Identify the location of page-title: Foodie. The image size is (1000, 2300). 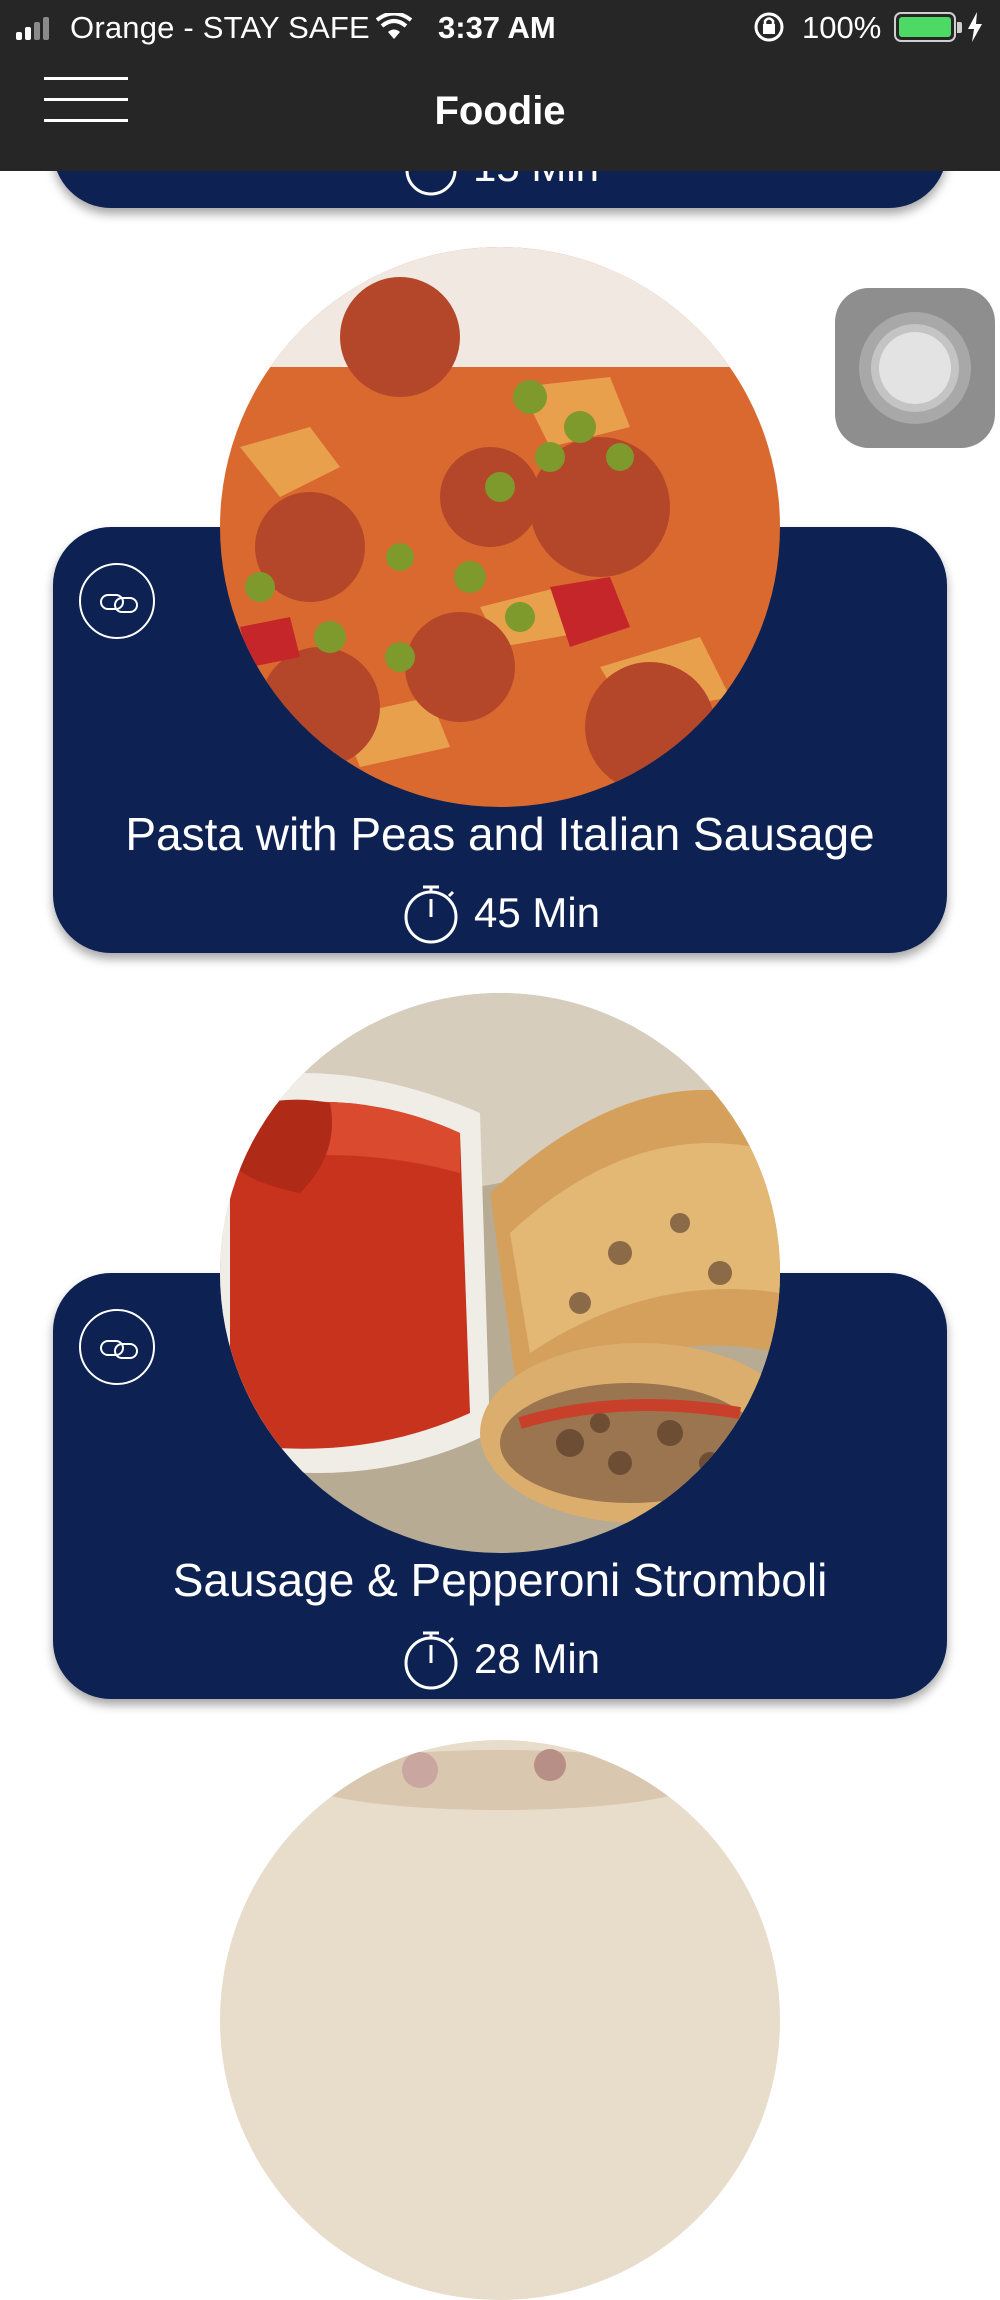
(500, 111).